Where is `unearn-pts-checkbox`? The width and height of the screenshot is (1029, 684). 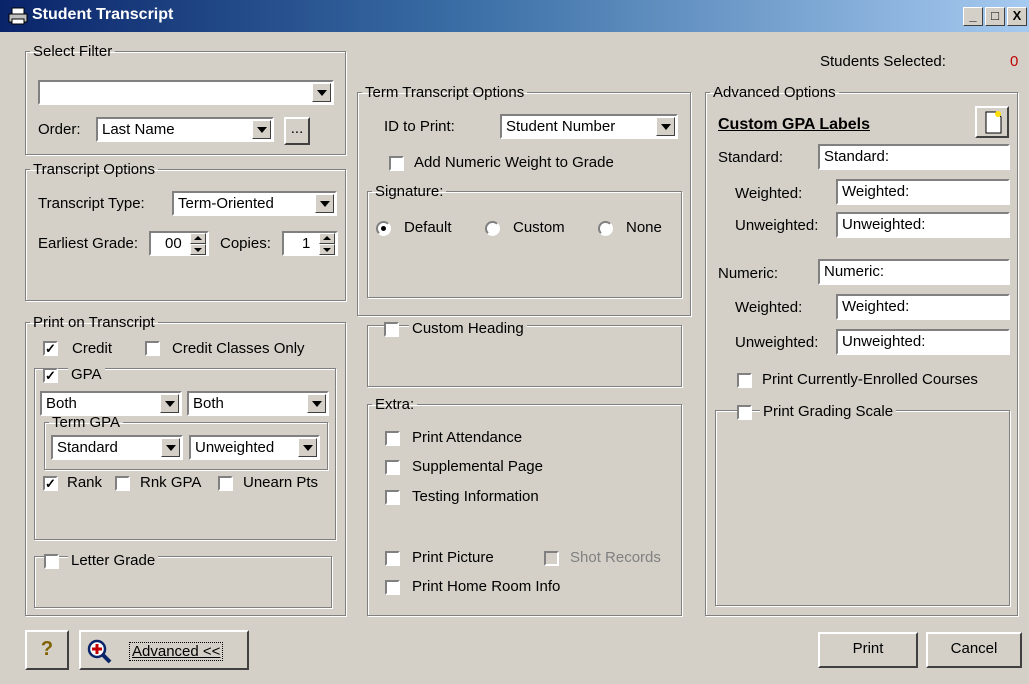
unearn-pts-checkbox is located at coordinates (225, 483).